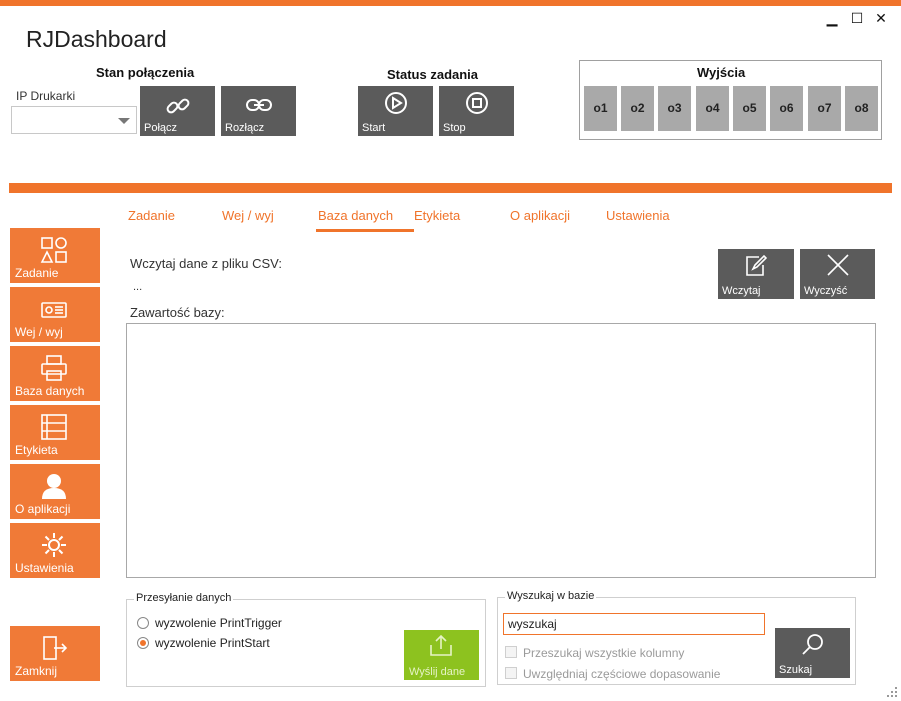 Image resolution: width=901 pixels, height=701 pixels. Describe the element at coordinates (812, 644) in the screenshot. I see `search-icon` at that location.